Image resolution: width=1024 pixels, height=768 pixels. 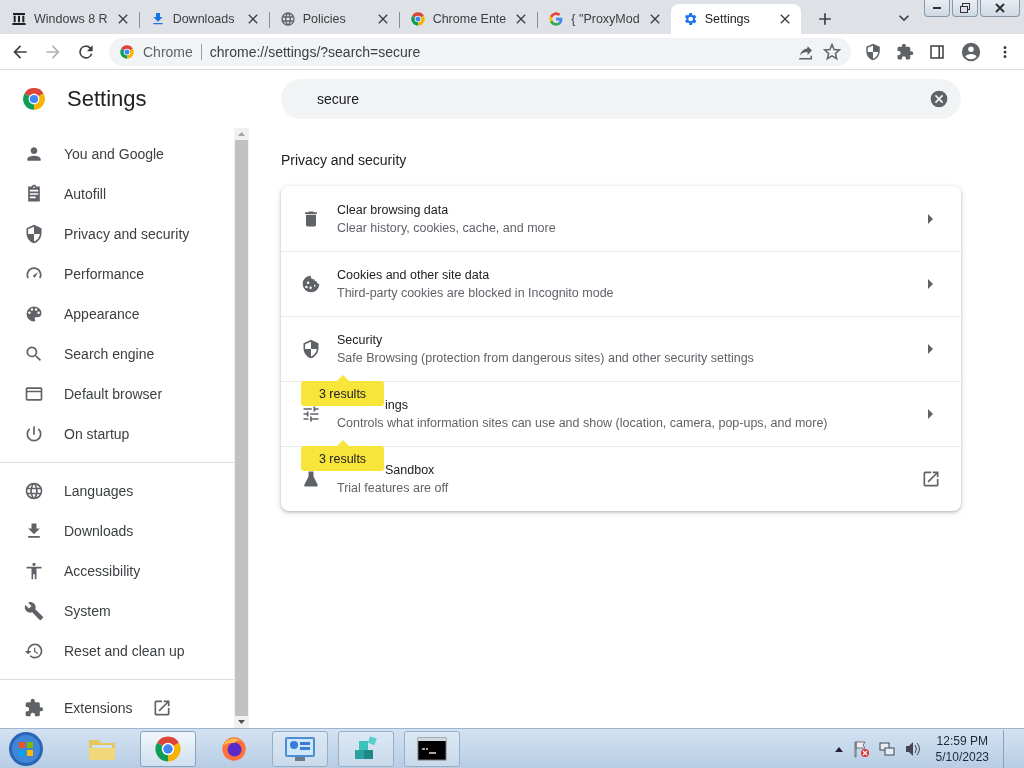 I want to click on settings-row: Cookies and other site data Third-party cookies are blocked in Incognito mode, so click(x=621, y=283).